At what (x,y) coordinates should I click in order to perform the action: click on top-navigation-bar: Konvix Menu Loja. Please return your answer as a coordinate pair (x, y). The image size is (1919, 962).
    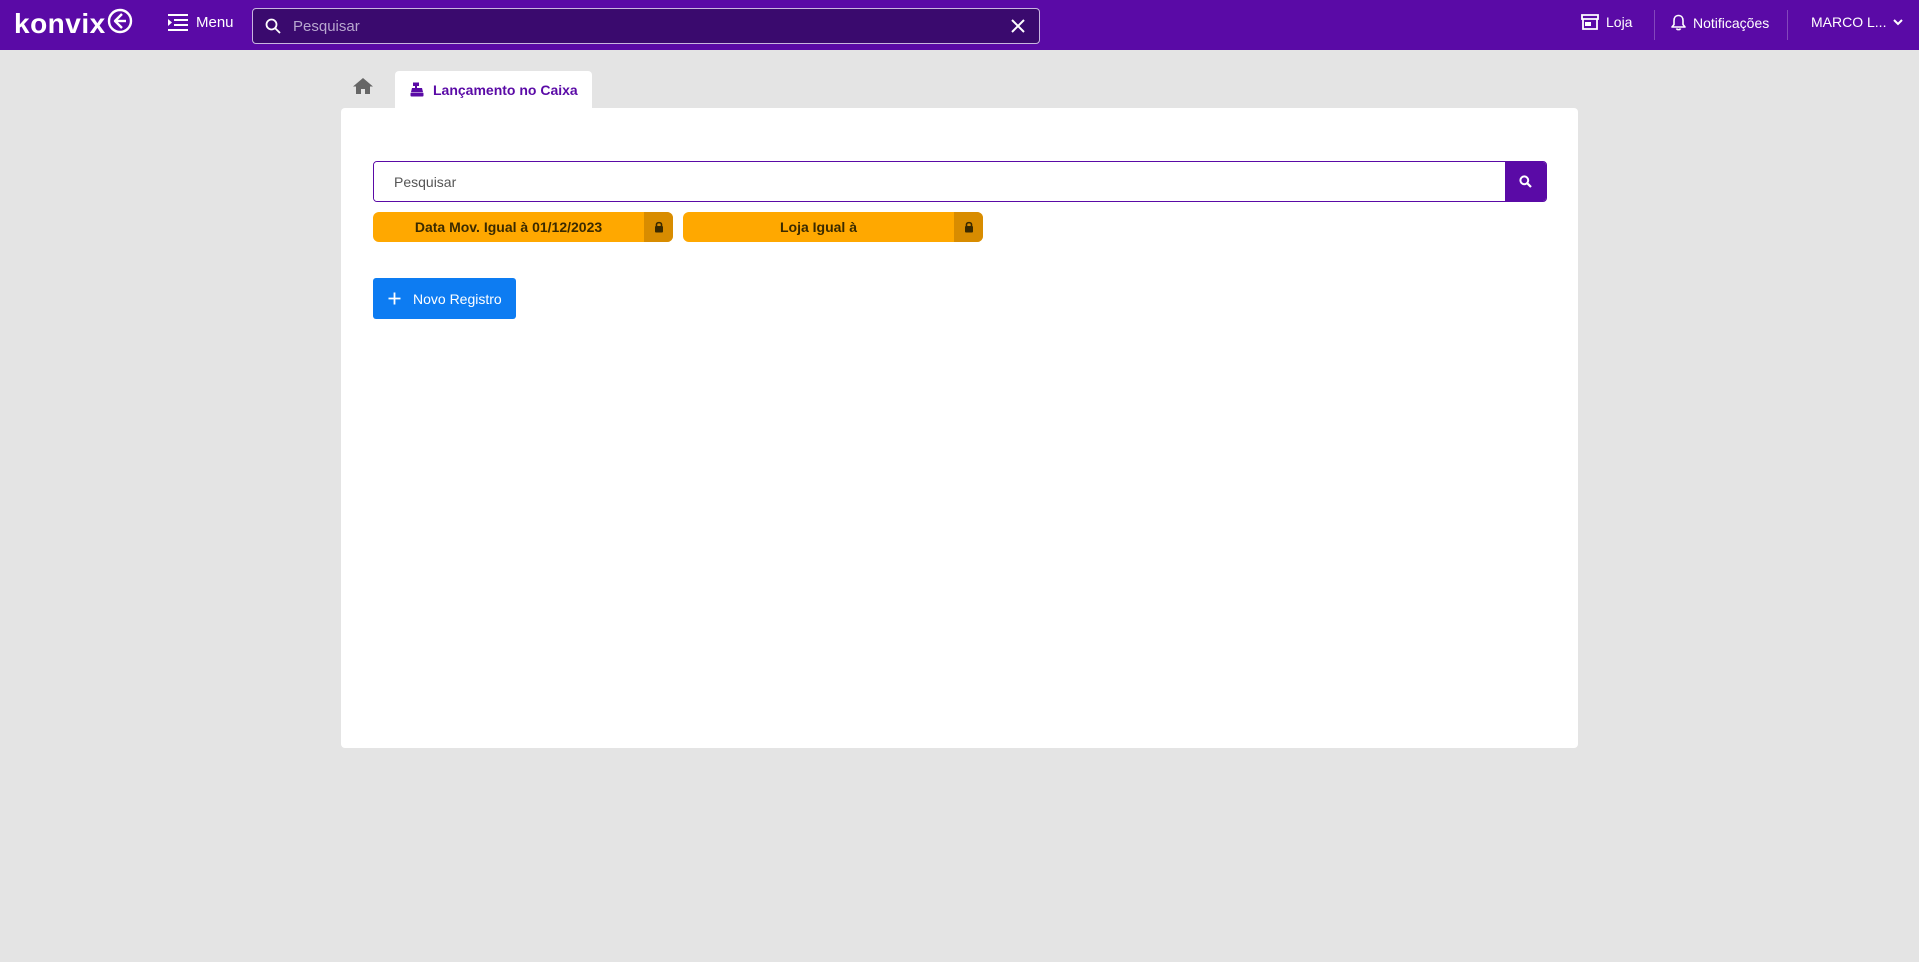
    Looking at the image, I should click on (959, 25).